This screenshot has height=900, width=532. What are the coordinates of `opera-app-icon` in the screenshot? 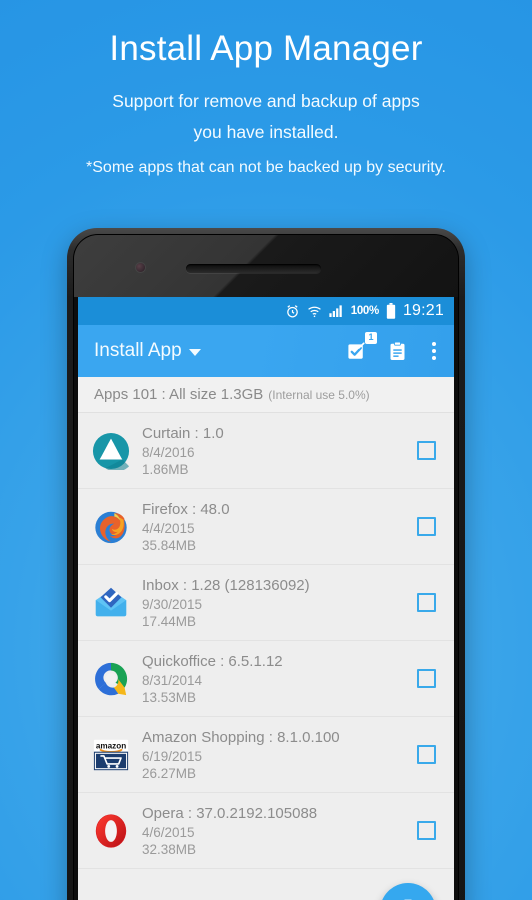 It's located at (111, 831).